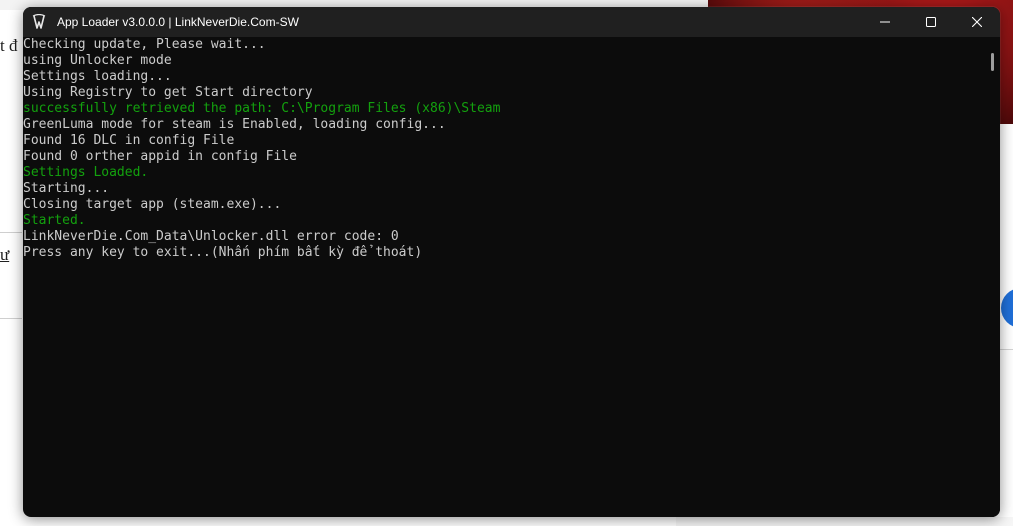  Describe the element at coordinates (844, 521) in the screenshot. I see `background-bottom-strip` at that location.